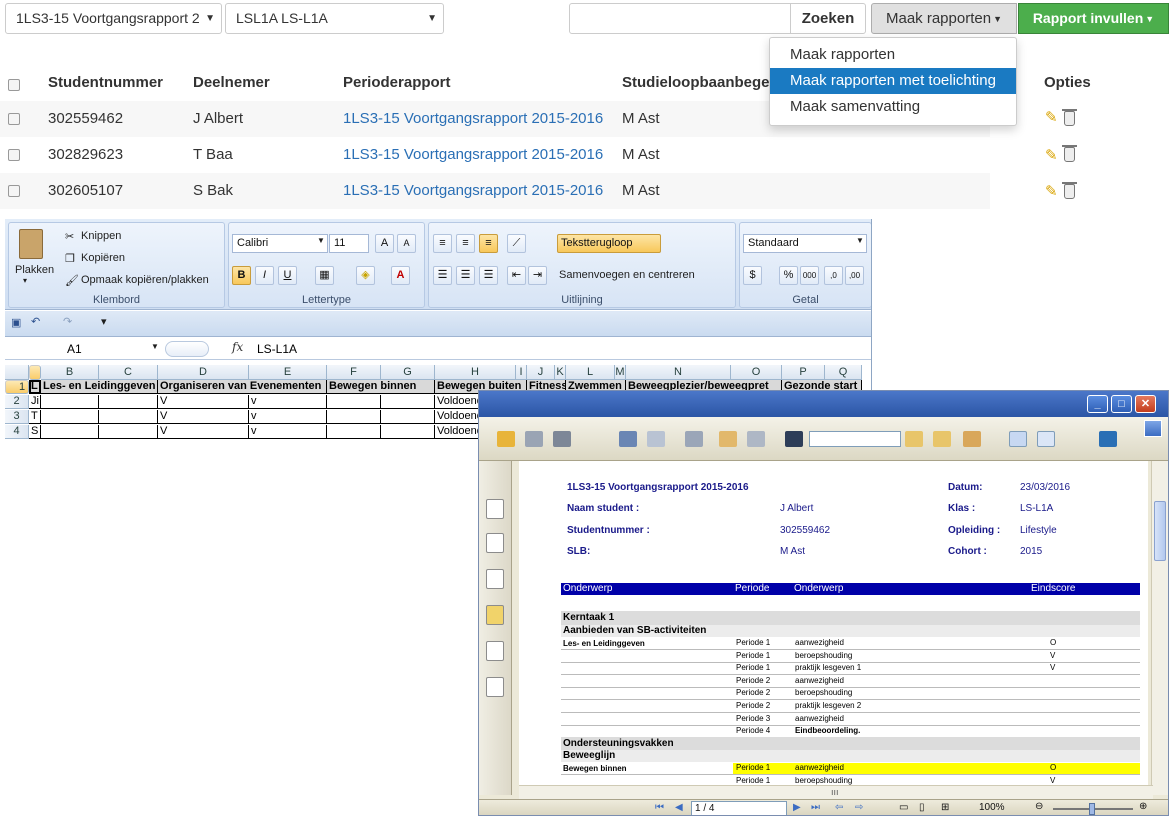 The image size is (1169, 816). I want to click on save-icon: ▣, so click(16, 322).